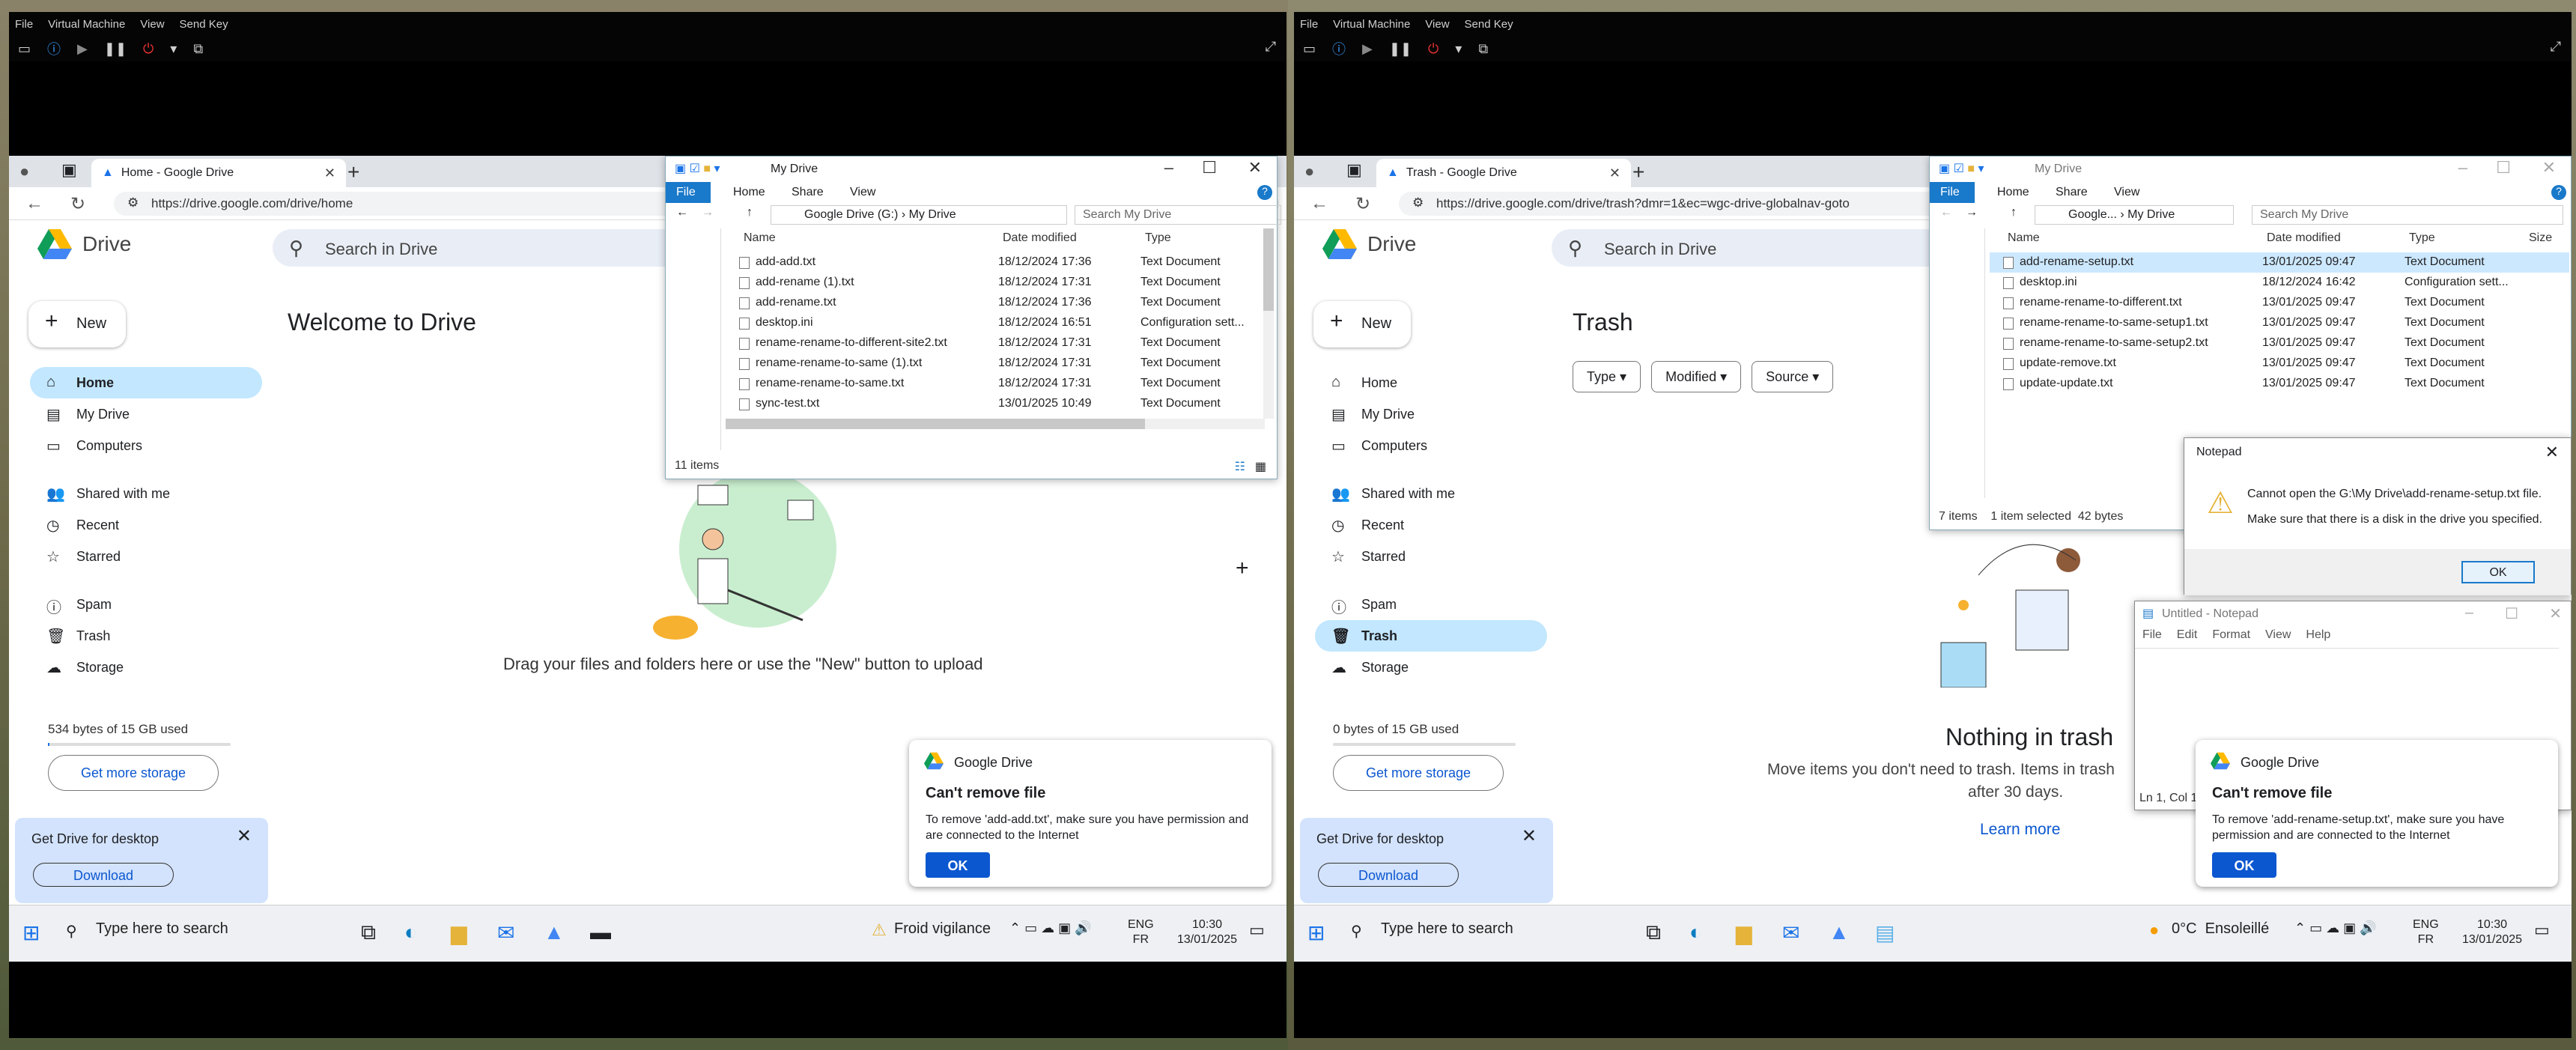 The height and width of the screenshot is (1050, 2576). I want to click on site-info-icon: ⚙, so click(133, 202).